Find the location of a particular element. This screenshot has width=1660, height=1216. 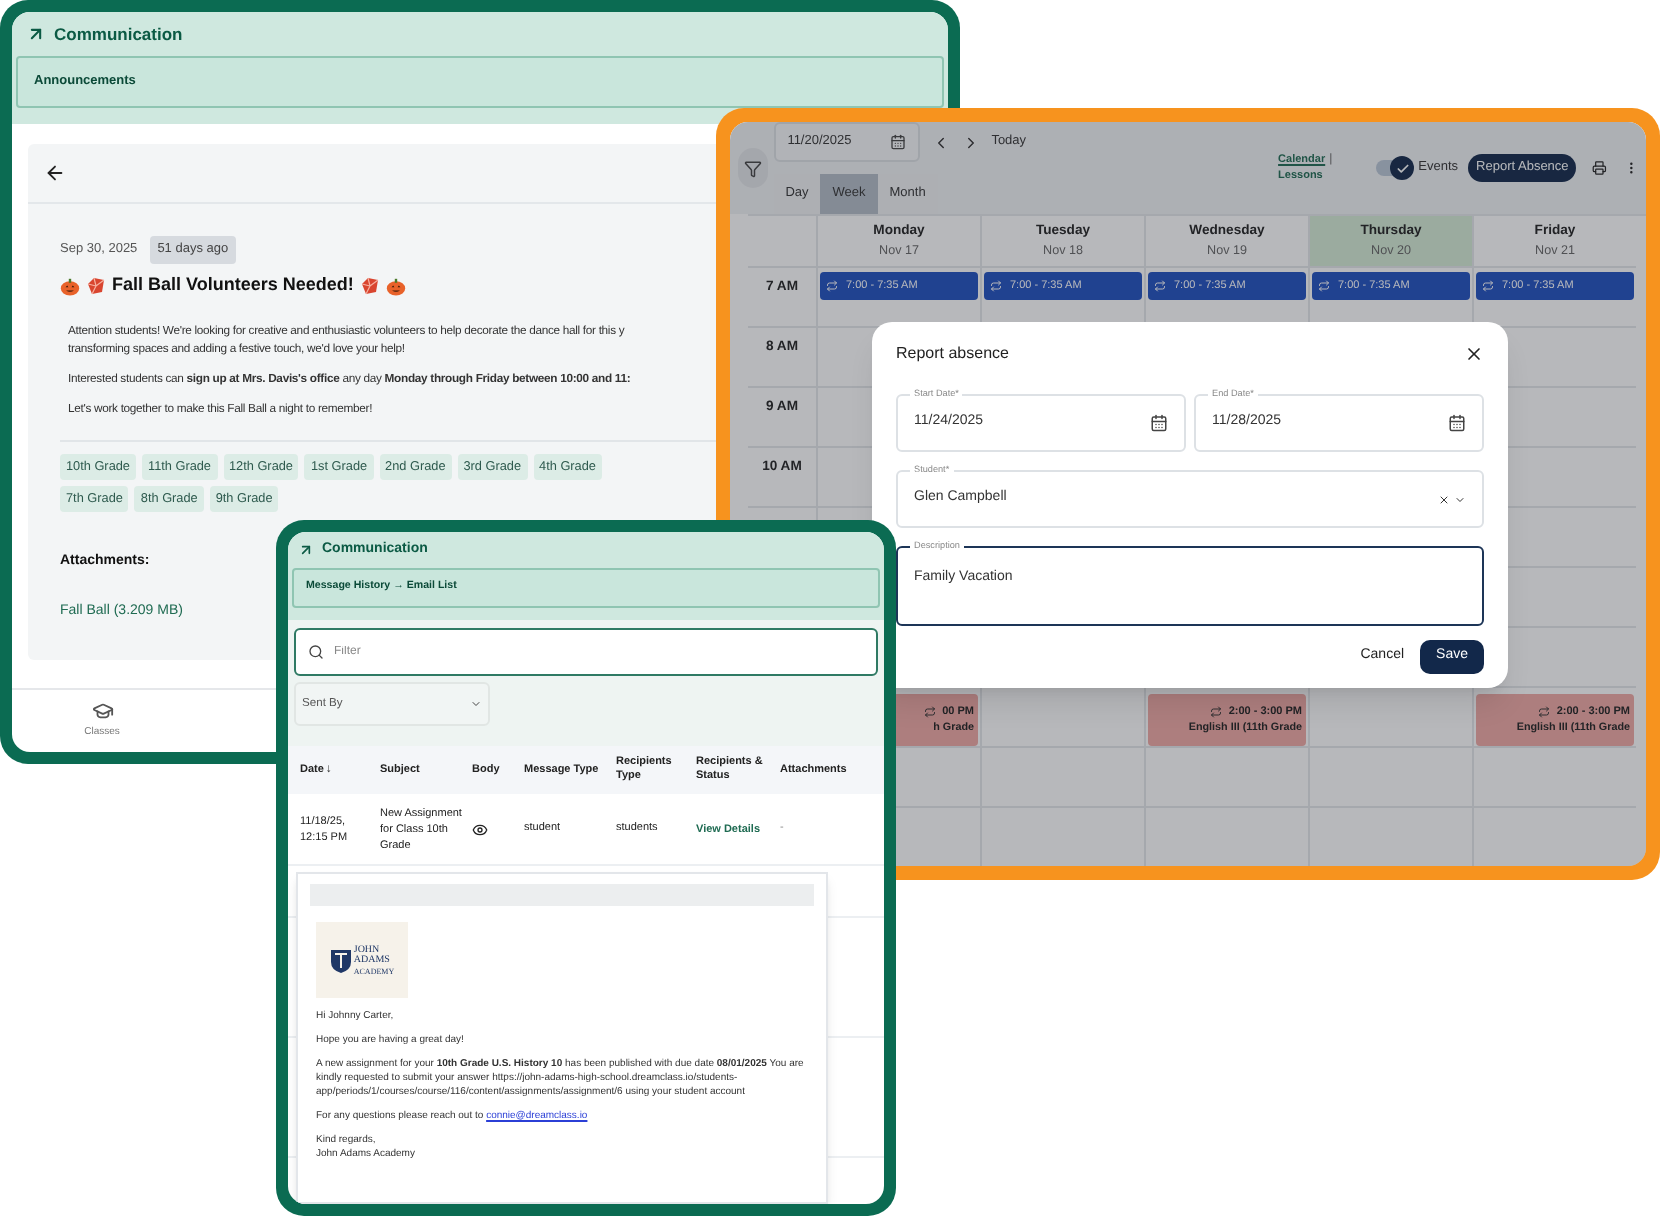

shield-icon is located at coordinates (340, 960).